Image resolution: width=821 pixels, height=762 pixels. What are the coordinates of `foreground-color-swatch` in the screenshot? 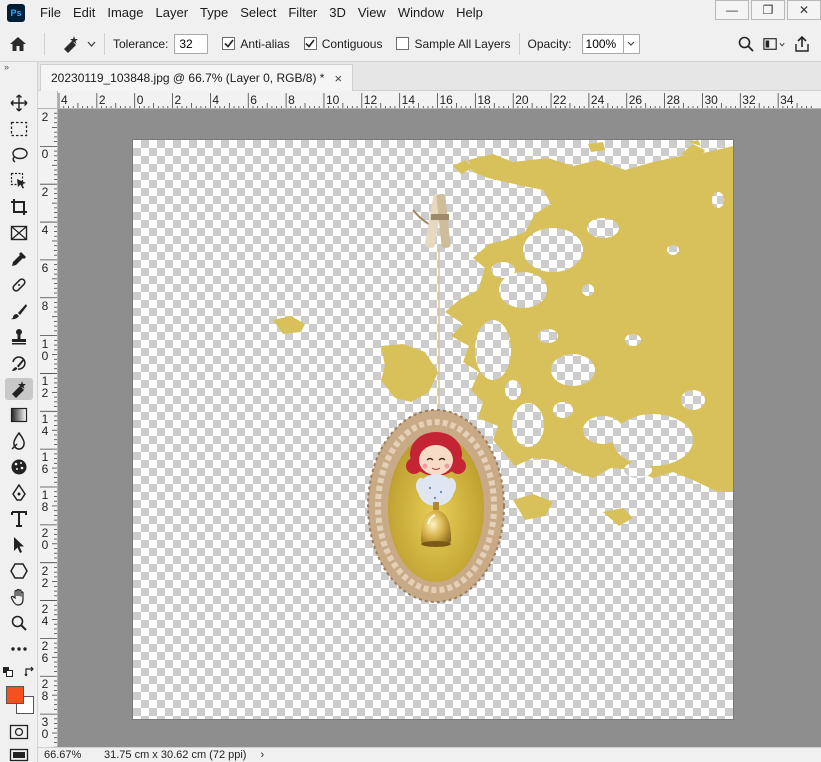 It's located at (15, 695).